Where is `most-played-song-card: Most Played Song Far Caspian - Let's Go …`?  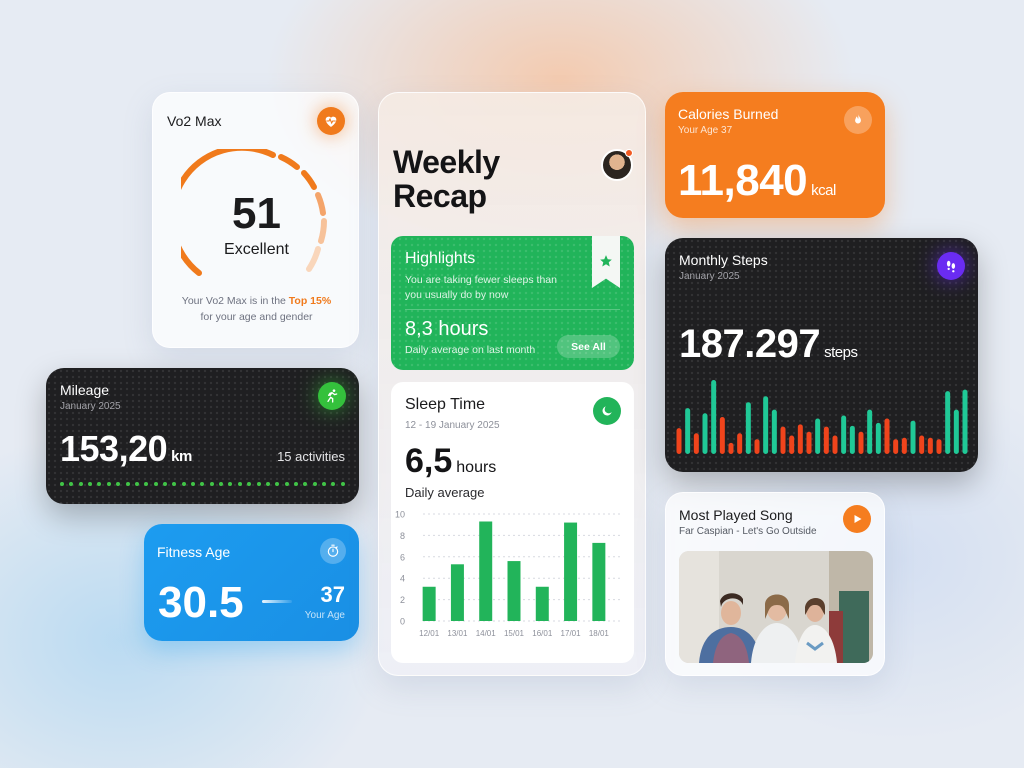 most-played-song-card: Most Played Song Far Caspian - Let's Go … is located at coordinates (775, 584).